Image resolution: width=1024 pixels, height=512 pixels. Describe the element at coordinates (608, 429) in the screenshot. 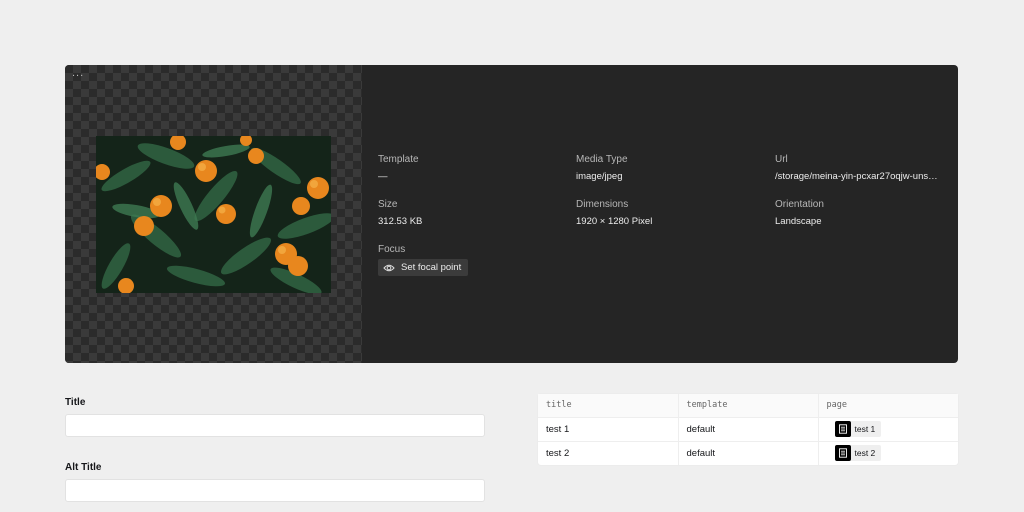

I see `cell-title: test 1` at that location.